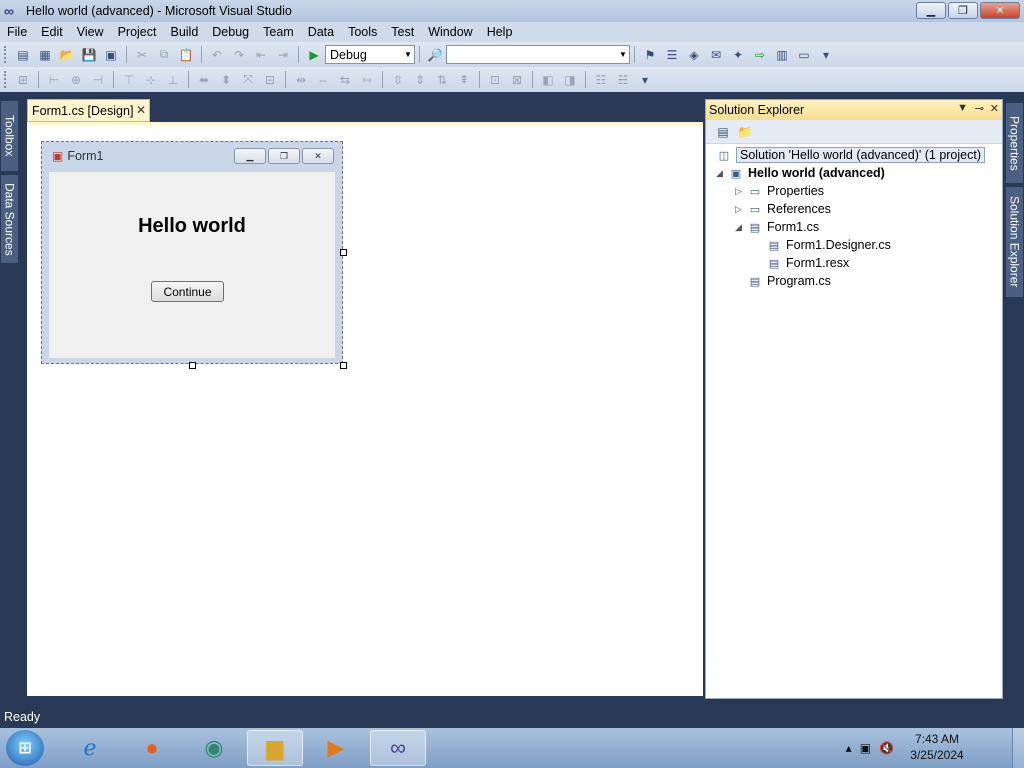  Describe the element at coordinates (151, 80) in the screenshot. I see `align-middles-icon: ⊹` at that location.